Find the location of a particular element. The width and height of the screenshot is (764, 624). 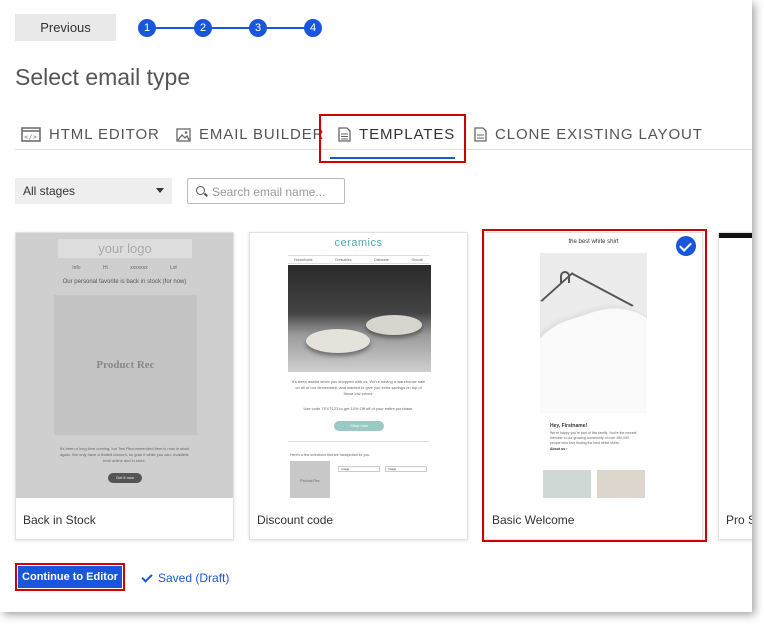

step-2: 2 is located at coordinates (203, 28).